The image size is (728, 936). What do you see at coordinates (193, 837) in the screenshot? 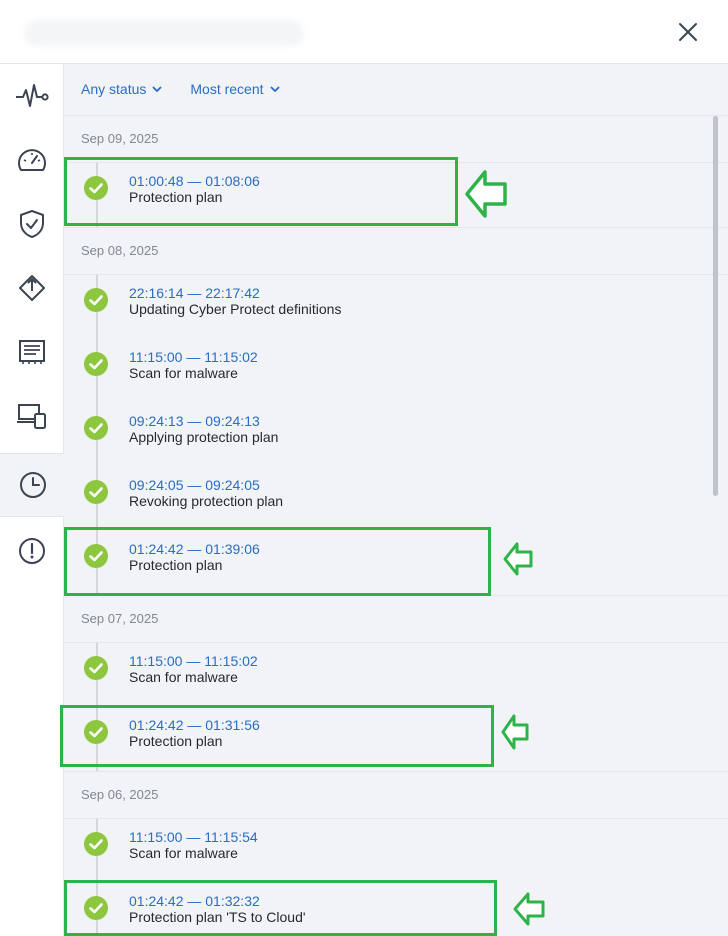
I see `activity-time-range: 11:15:00 — 11:15:54` at bounding box center [193, 837].